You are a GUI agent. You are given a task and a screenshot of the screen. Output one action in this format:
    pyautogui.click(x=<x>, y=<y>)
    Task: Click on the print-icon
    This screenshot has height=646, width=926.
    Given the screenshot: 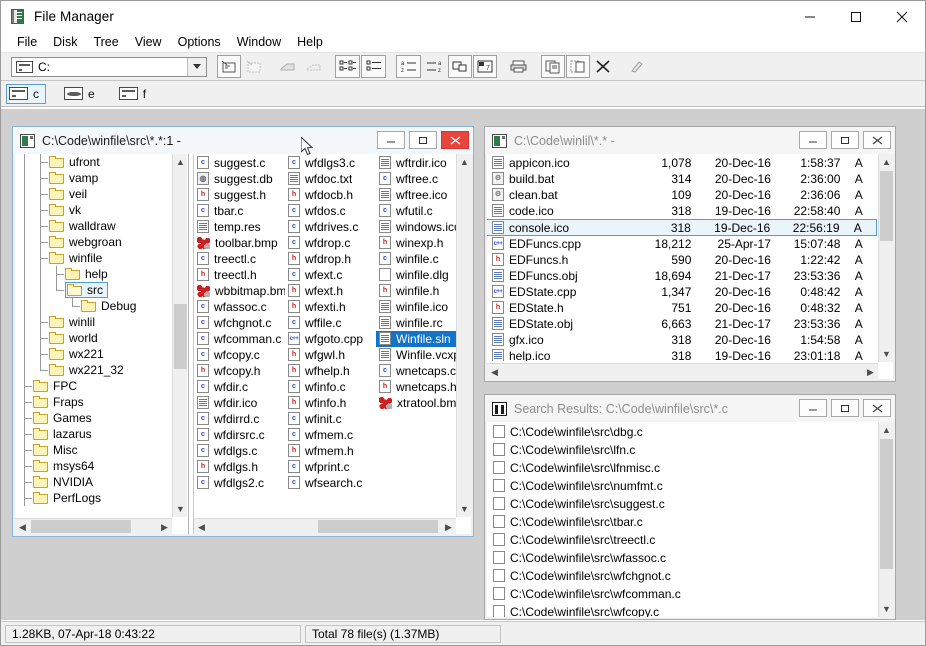 What is the action you would take?
    pyautogui.click(x=519, y=66)
    